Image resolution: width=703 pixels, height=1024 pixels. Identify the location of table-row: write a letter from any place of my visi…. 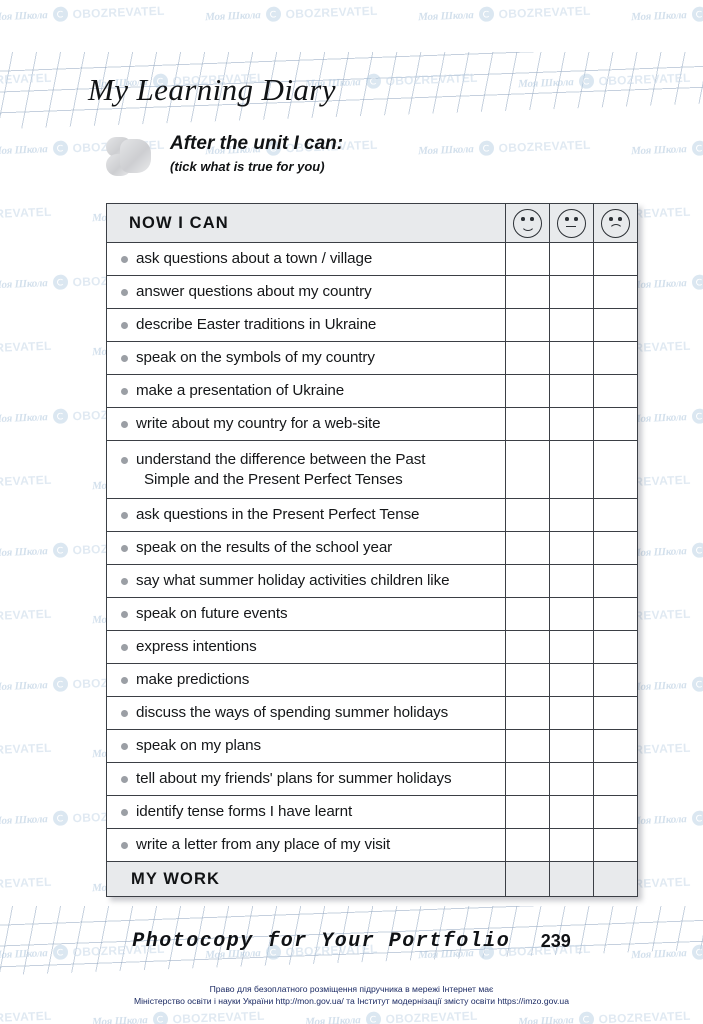
(372, 845).